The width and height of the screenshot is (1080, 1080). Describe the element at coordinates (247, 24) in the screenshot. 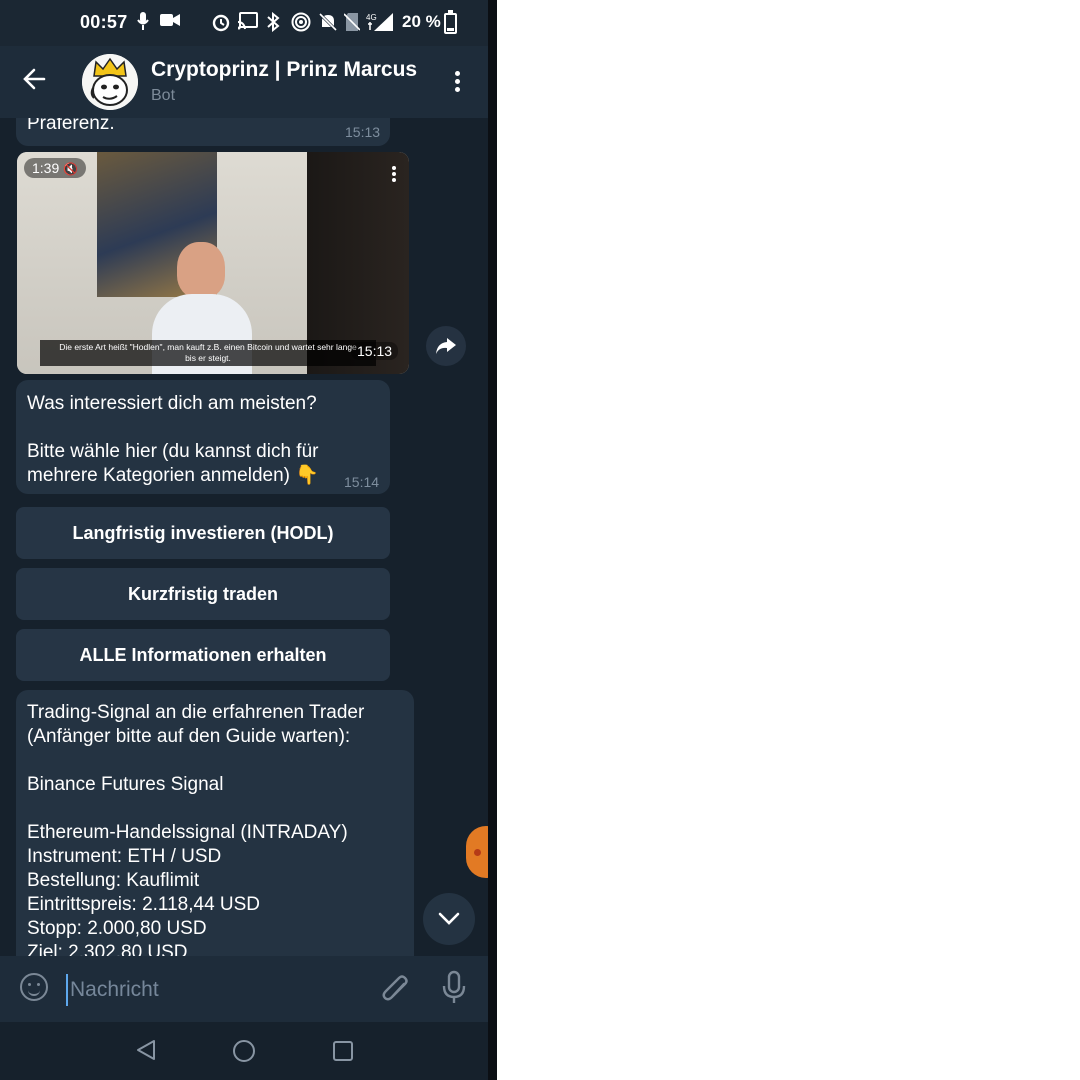

I see `cast-icon` at that location.